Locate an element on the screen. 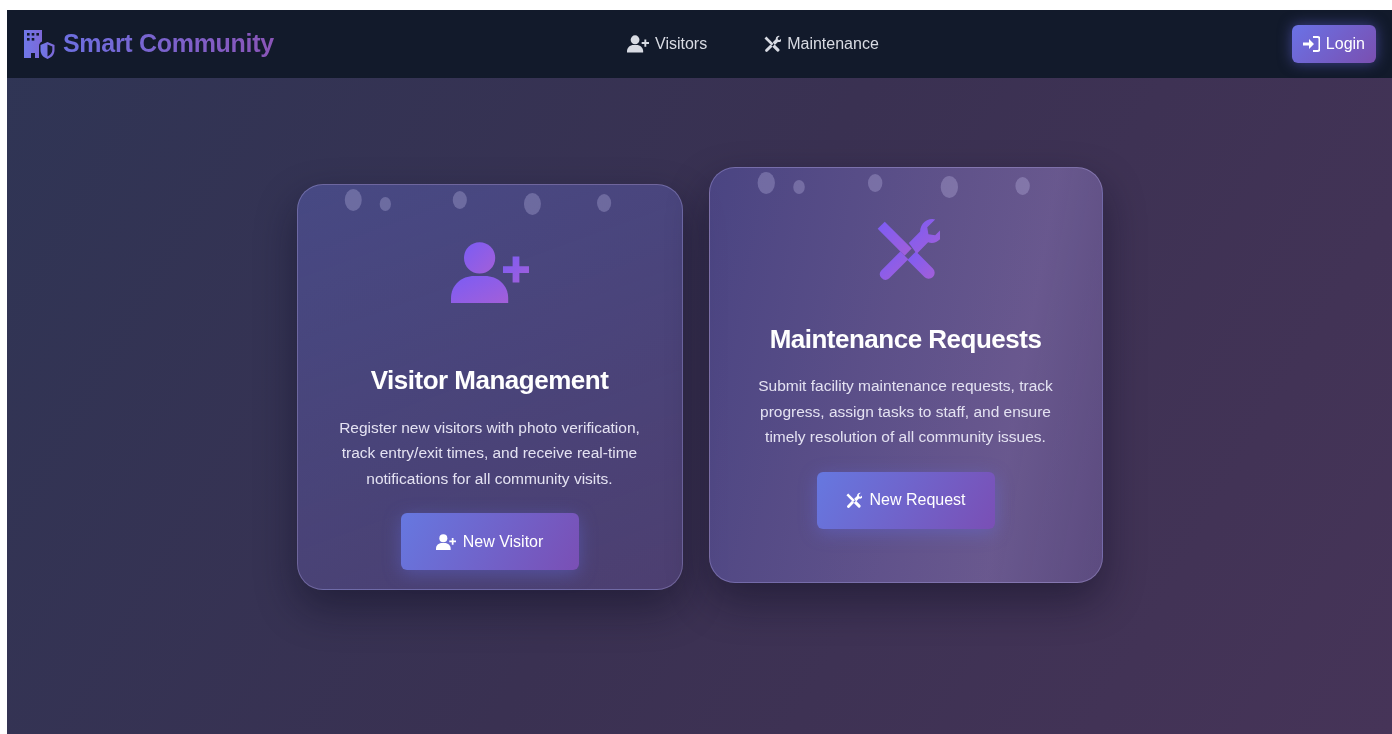 The image size is (1392, 734). card-action-button: New Visitor is located at coordinates (489, 542).